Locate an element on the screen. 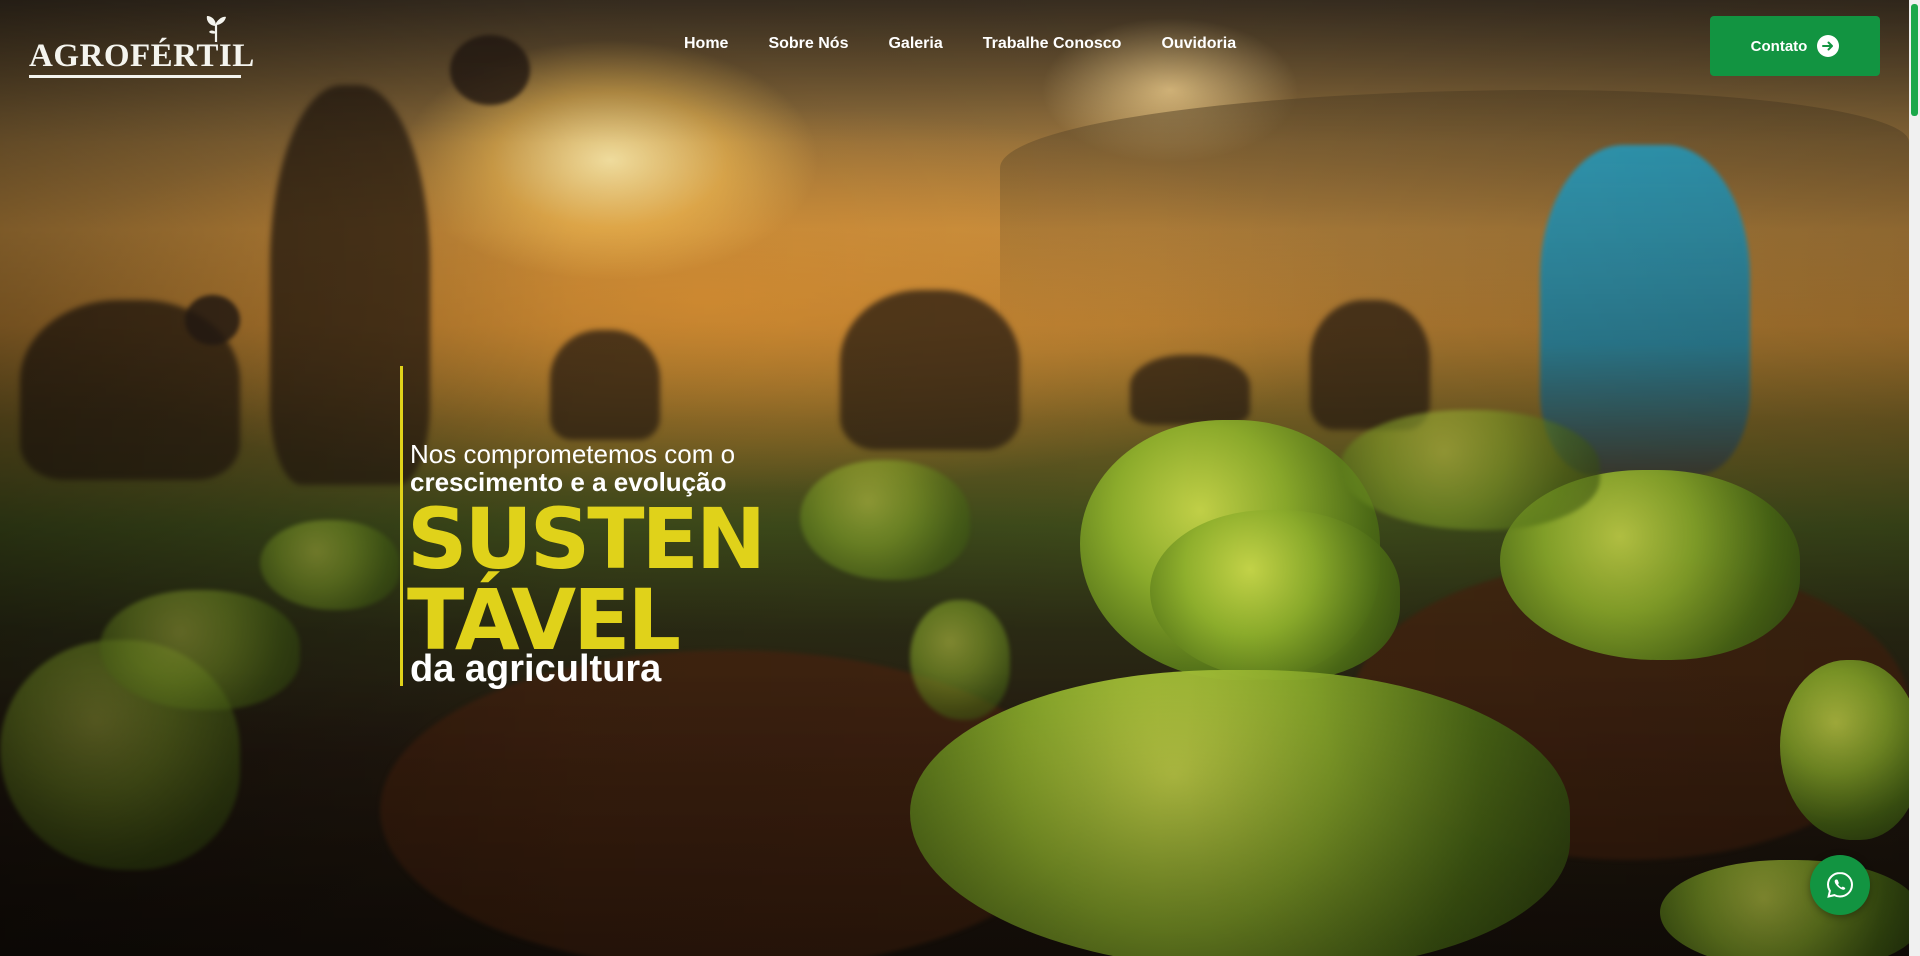 The width and height of the screenshot is (1920, 956). nav-item-galeria: Galeria is located at coordinates (915, 44).